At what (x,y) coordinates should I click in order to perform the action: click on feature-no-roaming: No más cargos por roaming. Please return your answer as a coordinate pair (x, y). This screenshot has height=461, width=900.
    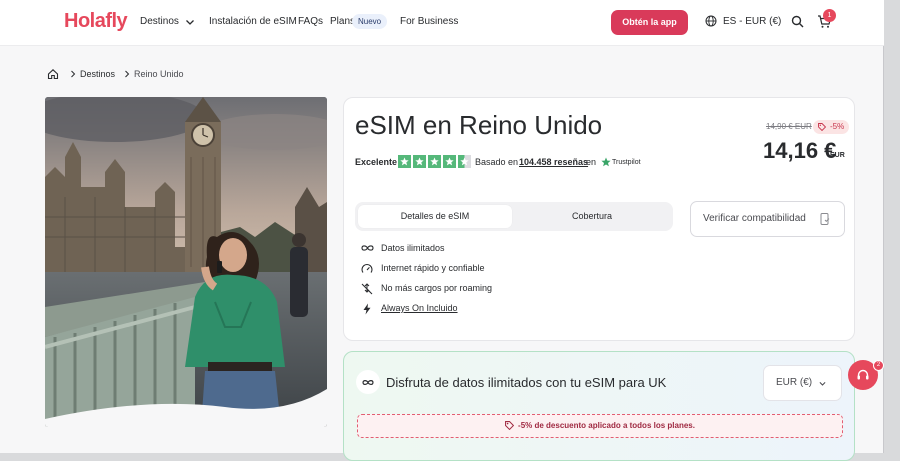
    Looking at the image, I should click on (481, 289).